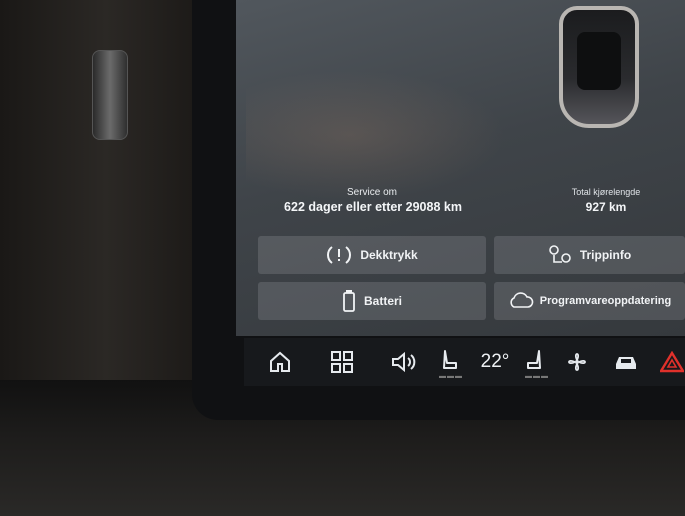 This screenshot has height=516, width=685. Describe the element at coordinates (521, 301) in the screenshot. I see `cloud-icon` at that location.